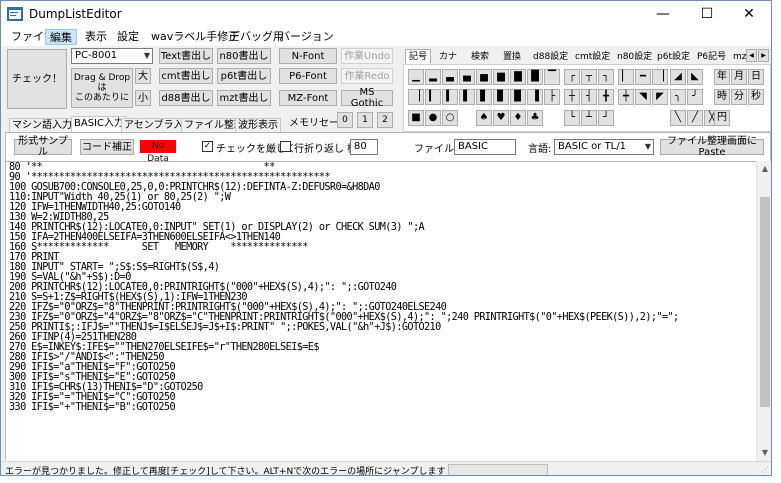 This screenshot has width=781, height=483. I want to click on machine-select: PC-8001 ▼, so click(112, 56).